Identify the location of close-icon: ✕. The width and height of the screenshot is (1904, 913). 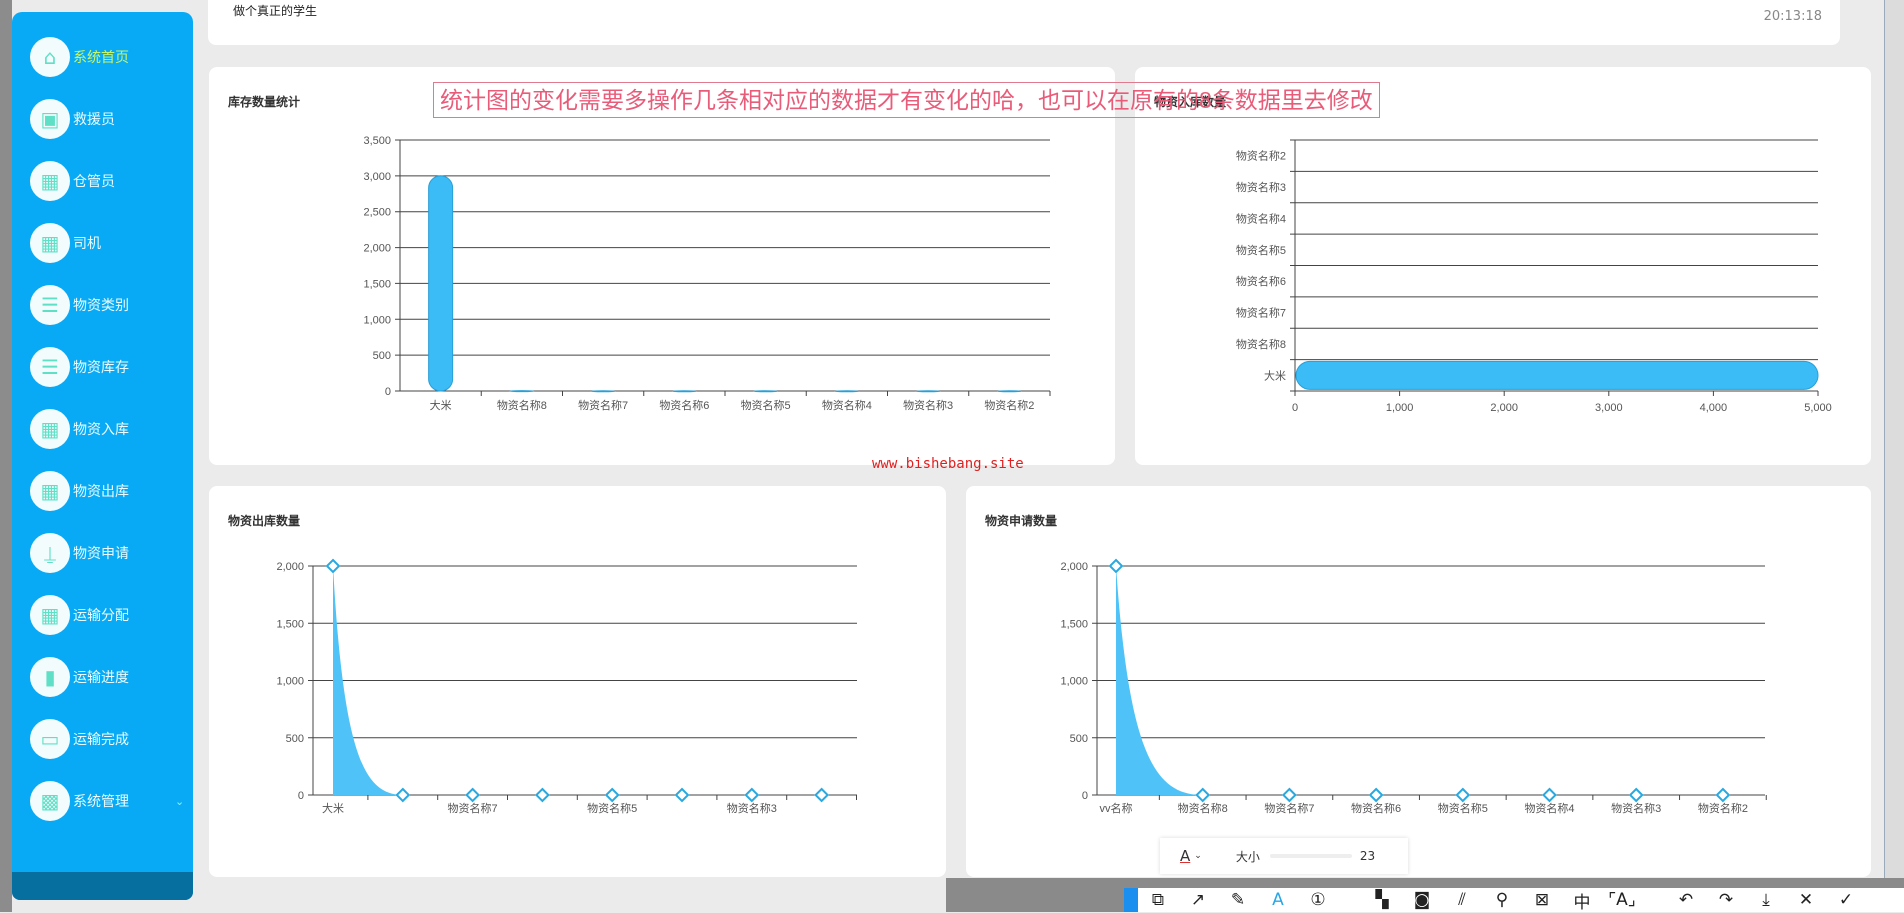
(1806, 900).